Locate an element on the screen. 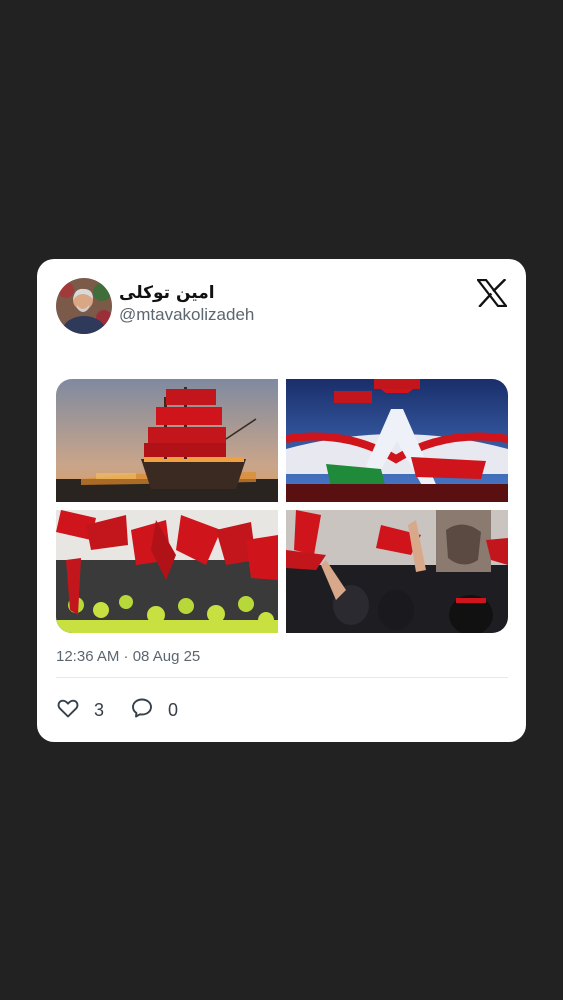  x-logo-icon is located at coordinates (492, 293).